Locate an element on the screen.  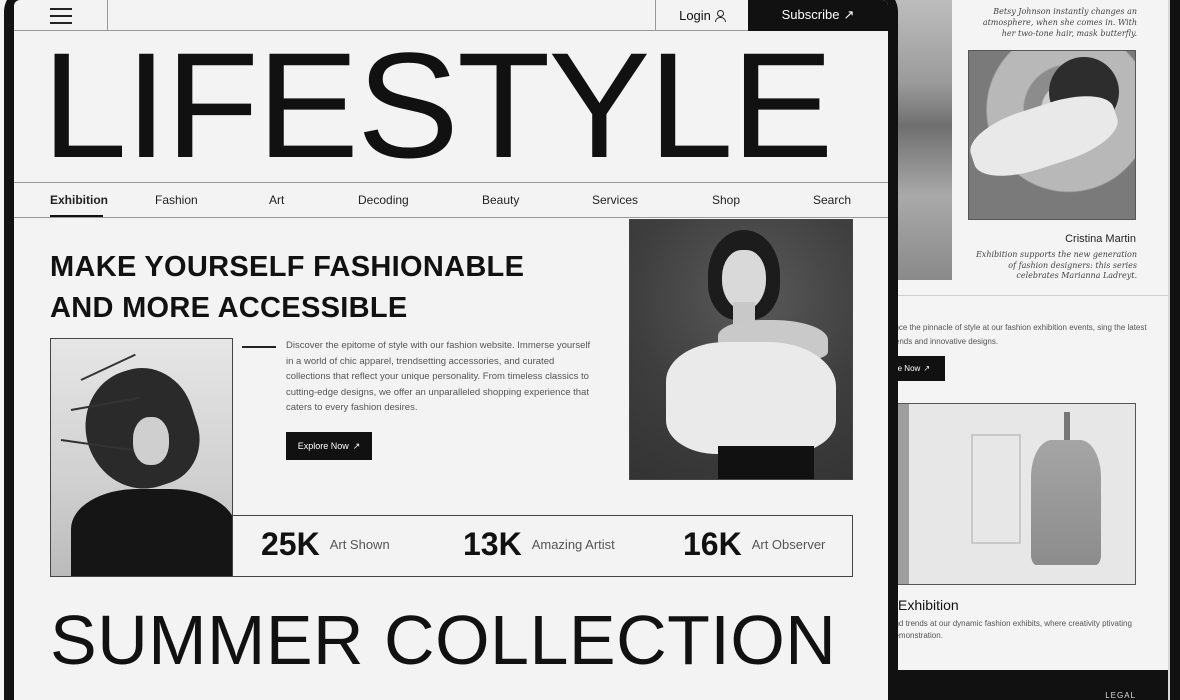
photo-body is located at coordinates (151, 532).